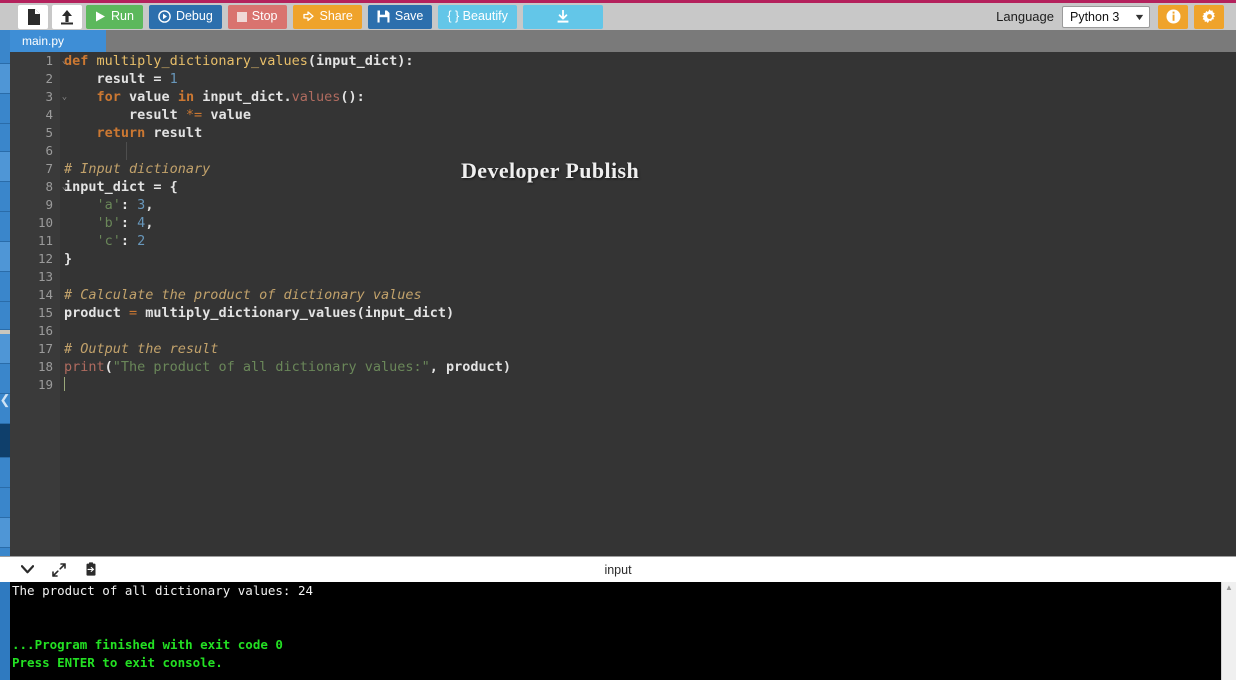 This screenshot has height=680, width=1236. I want to click on code-token: 1, so click(173, 79).